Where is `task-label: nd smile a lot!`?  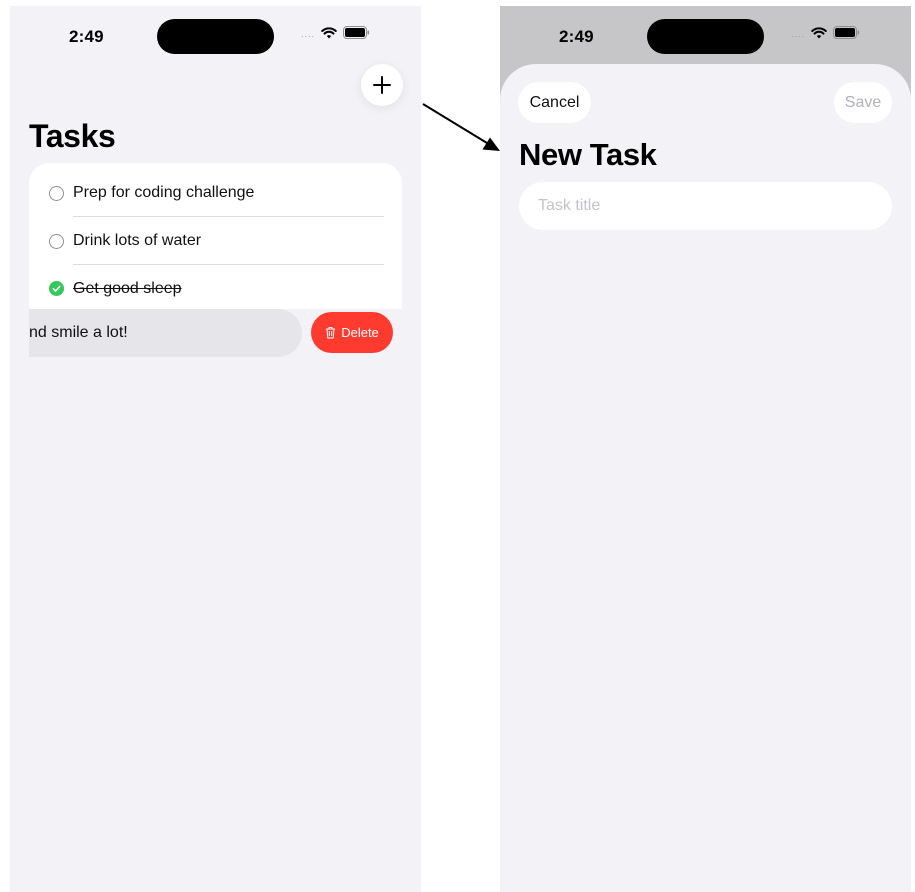 task-label: nd smile a lot! is located at coordinates (78, 332).